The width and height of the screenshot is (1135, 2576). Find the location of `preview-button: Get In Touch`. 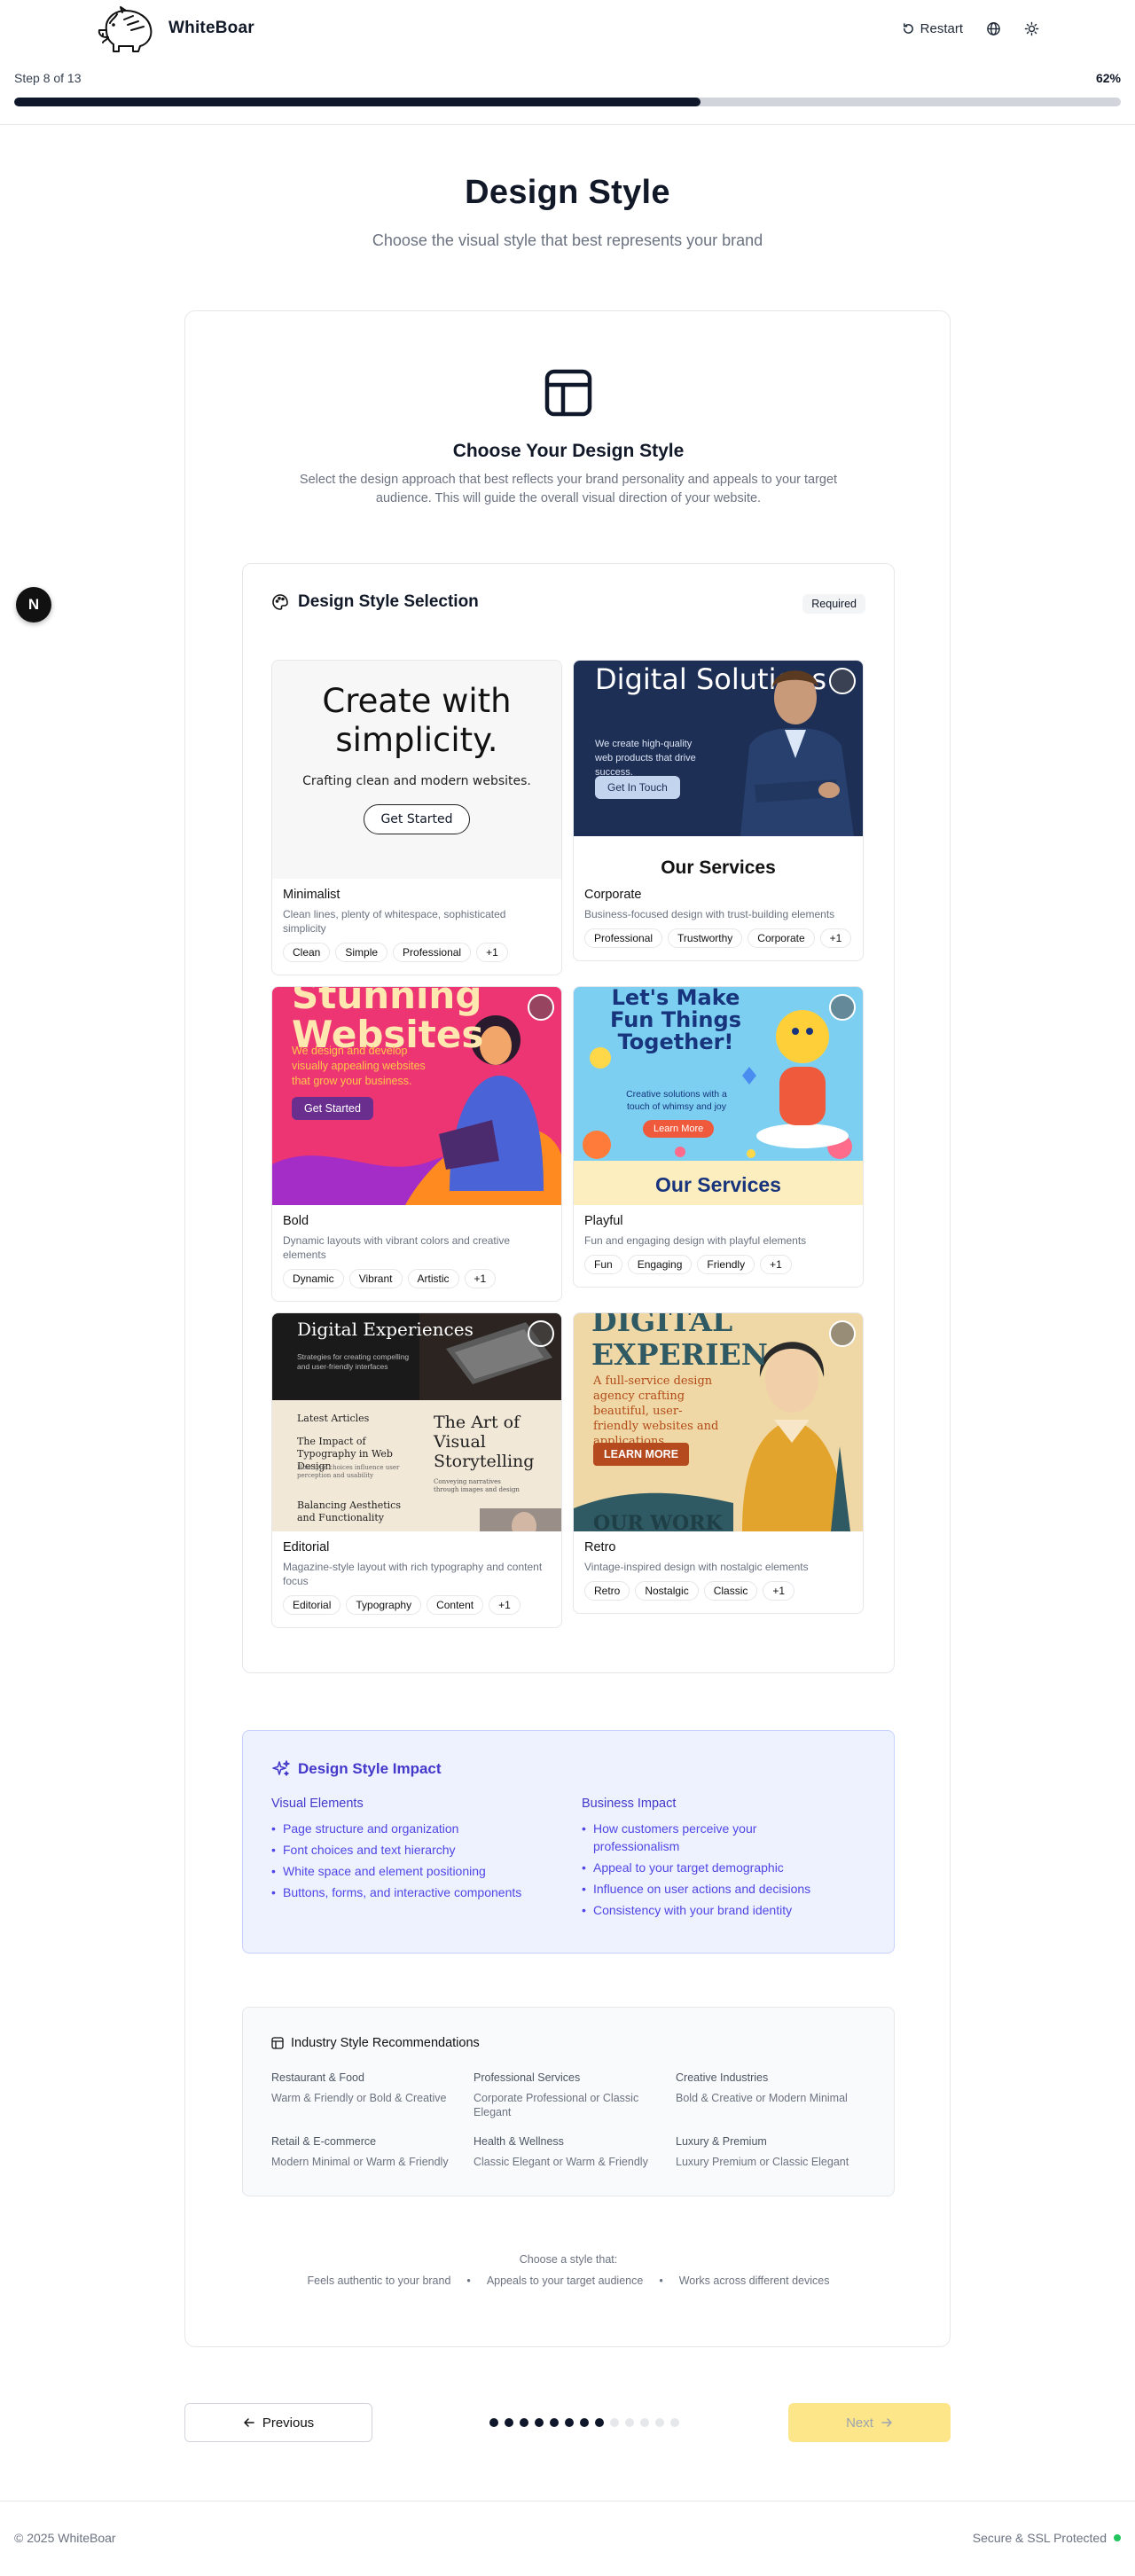

preview-button: Get In Touch is located at coordinates (637, 787).